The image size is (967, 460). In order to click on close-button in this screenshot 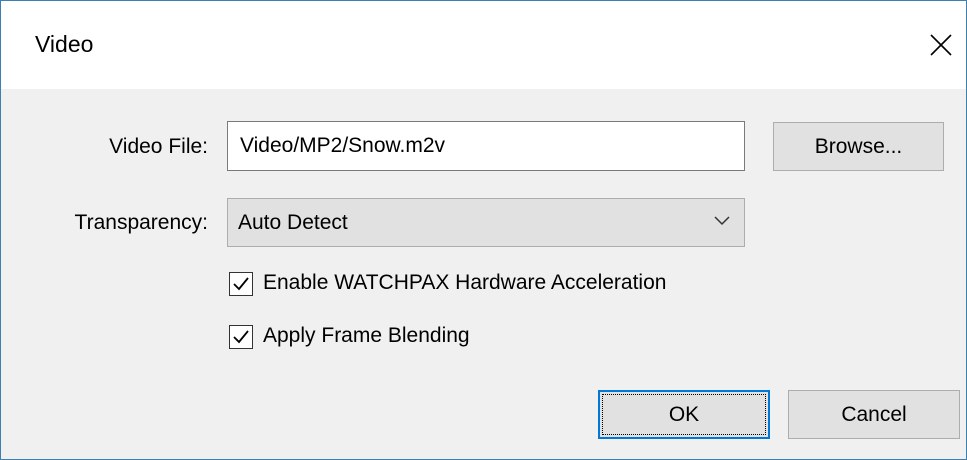, I will do `click(941, 45)`.